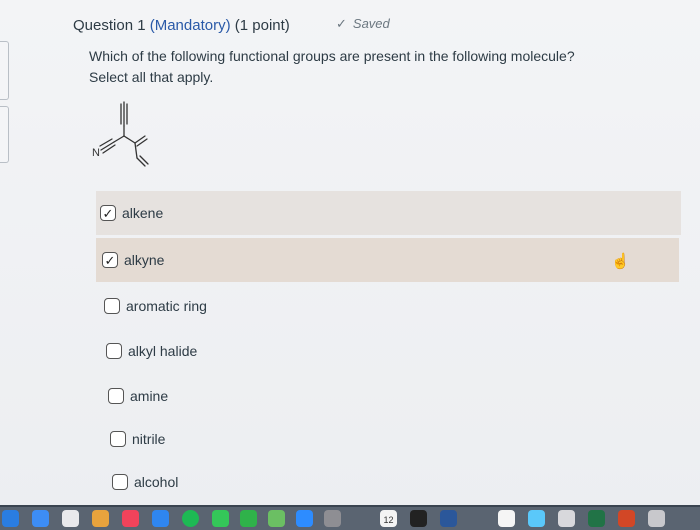 The image size is (700, 530). I want to click on option-label-aromatic-ring: aromatic ring, so click(166, 306).